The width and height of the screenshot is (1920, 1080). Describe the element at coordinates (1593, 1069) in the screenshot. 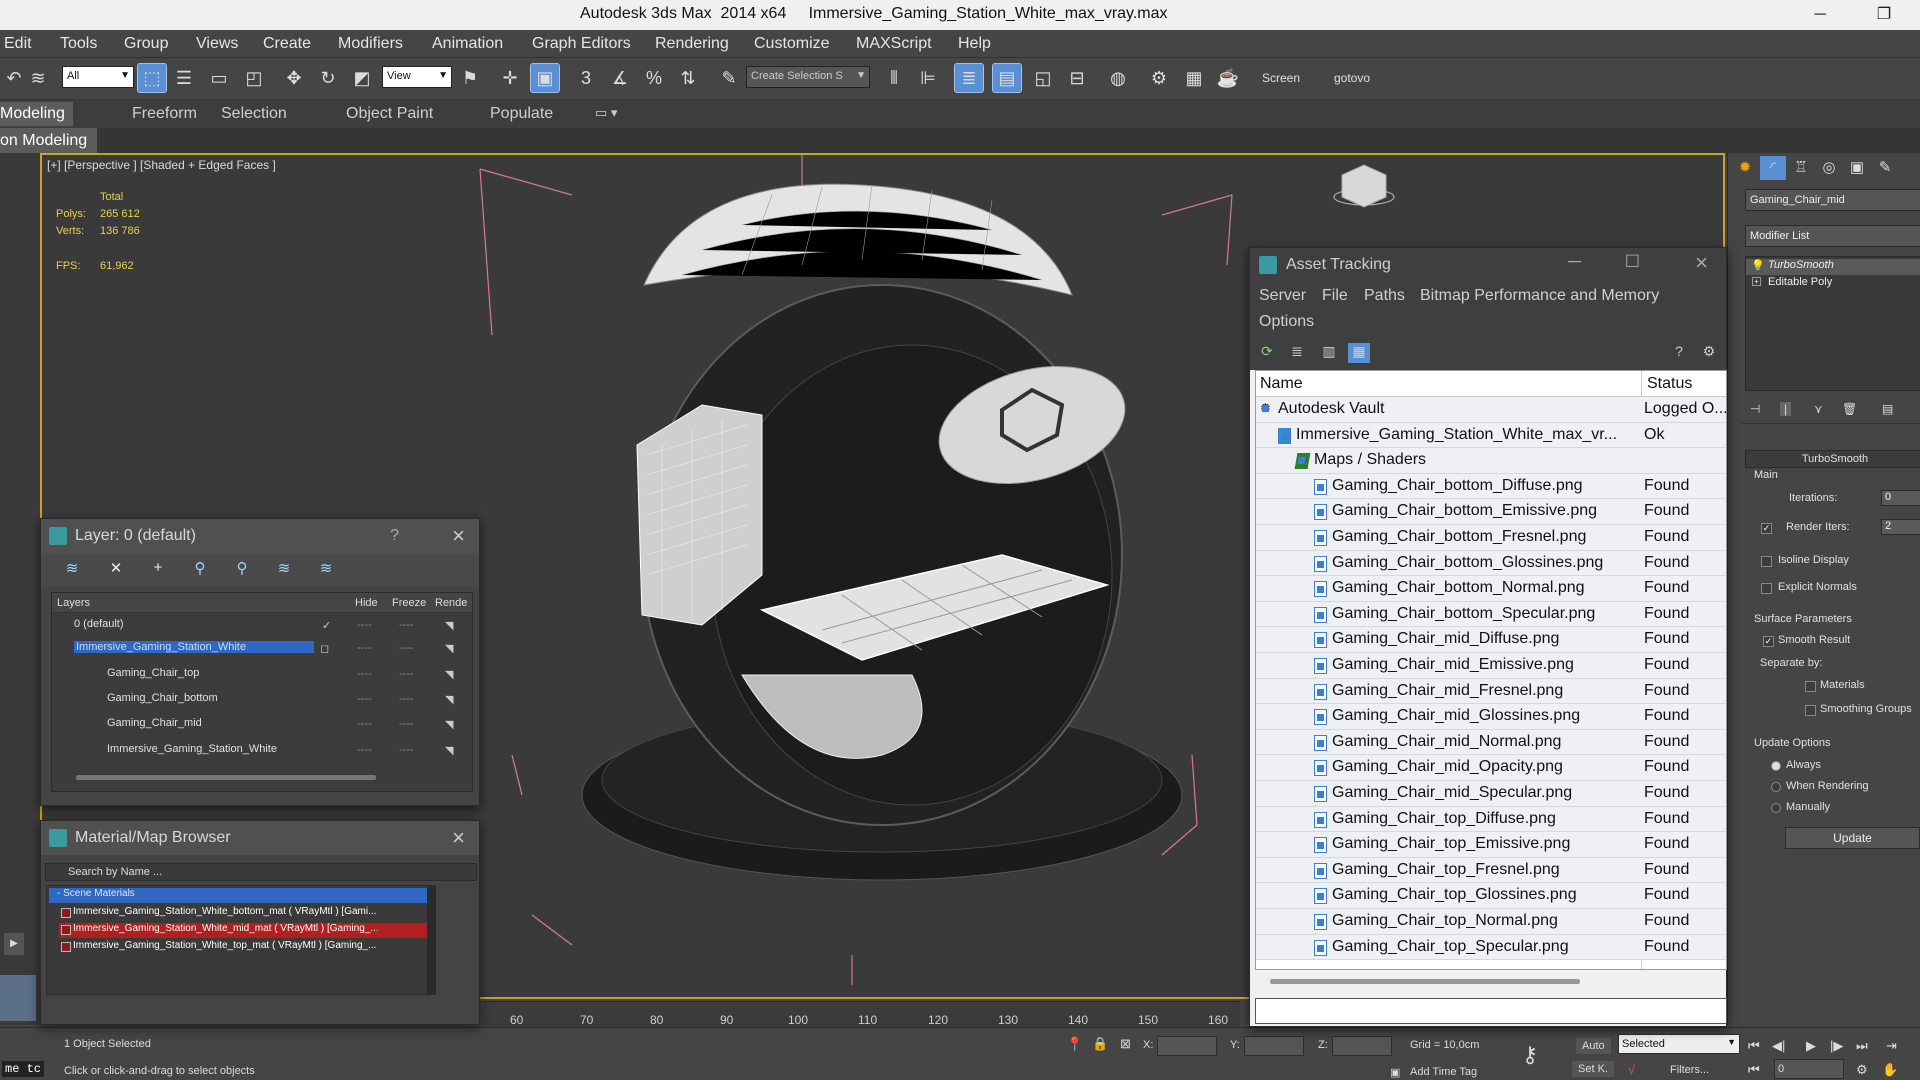

I see `set-key-button: Set K.` at that location.